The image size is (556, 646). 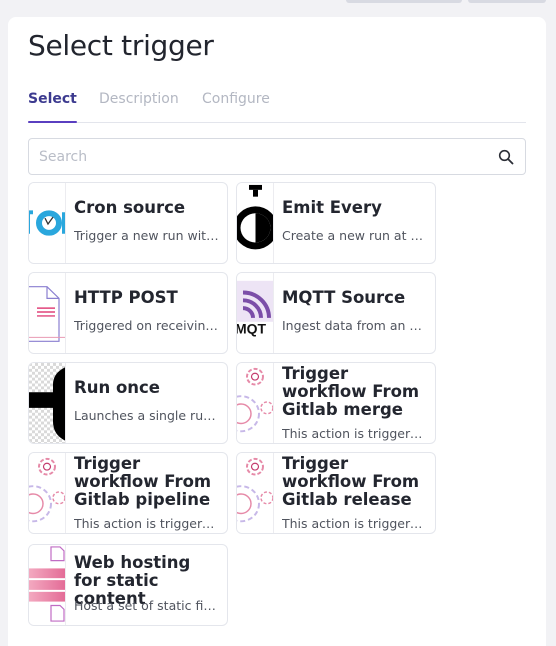 What do you see at coordinates (47, 313) in the screenshot?
I see `http-post-thumbnail-icon` at bounding box center [47, 313].